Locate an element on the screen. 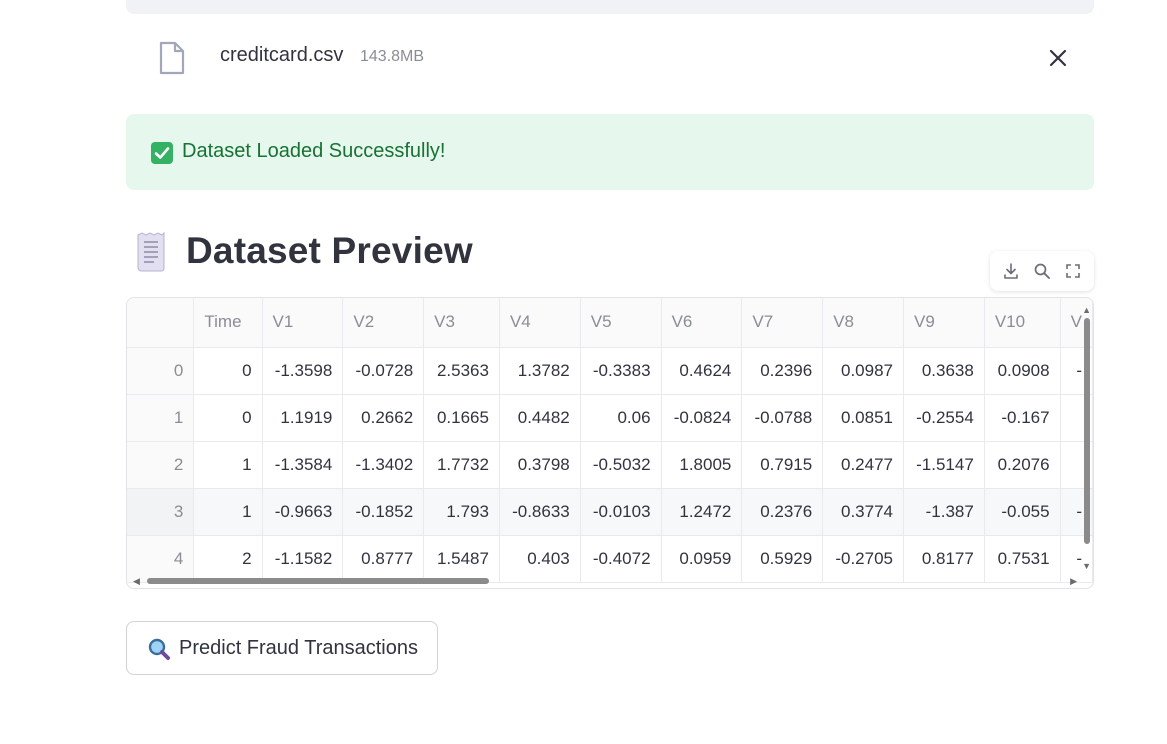  table-cell: 0.7915 is located at coordinates (782, 465).